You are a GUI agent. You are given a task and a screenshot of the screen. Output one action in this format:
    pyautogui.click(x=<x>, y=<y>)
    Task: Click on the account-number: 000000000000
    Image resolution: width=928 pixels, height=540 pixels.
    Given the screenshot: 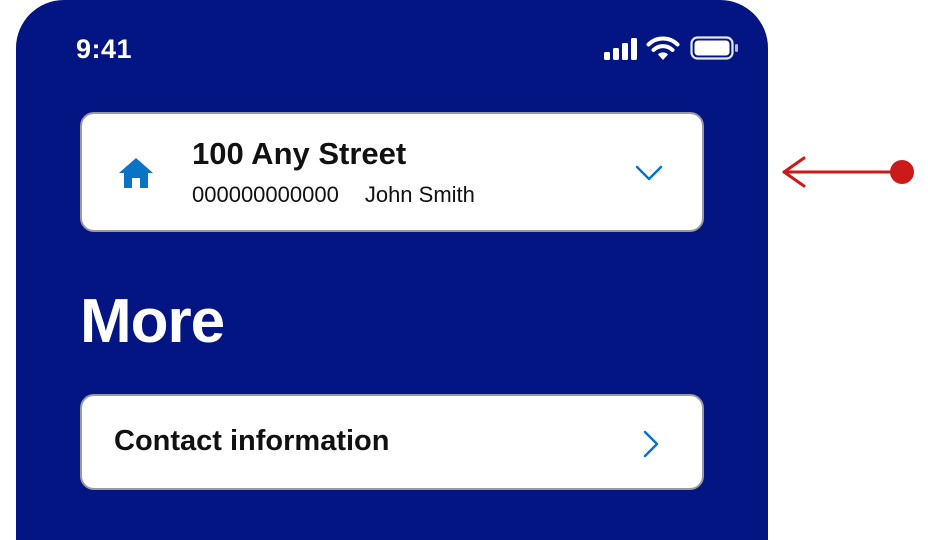 What is the action you would take?
    pyautogui.click(x=265, y=194)
    